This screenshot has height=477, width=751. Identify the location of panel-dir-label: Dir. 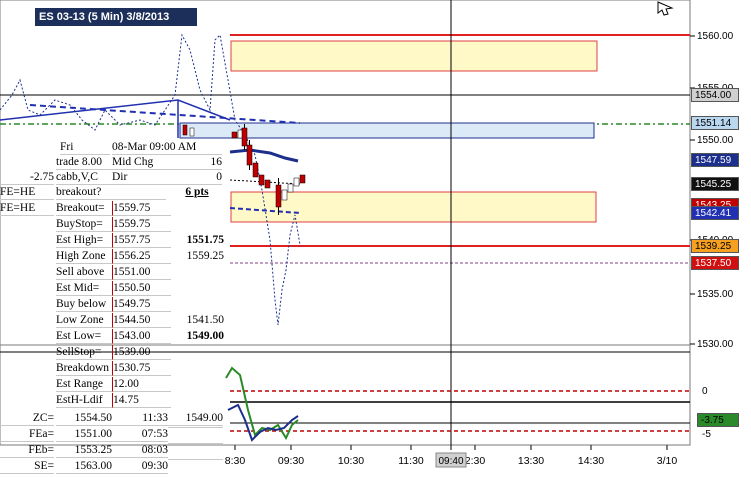
(142, 177).